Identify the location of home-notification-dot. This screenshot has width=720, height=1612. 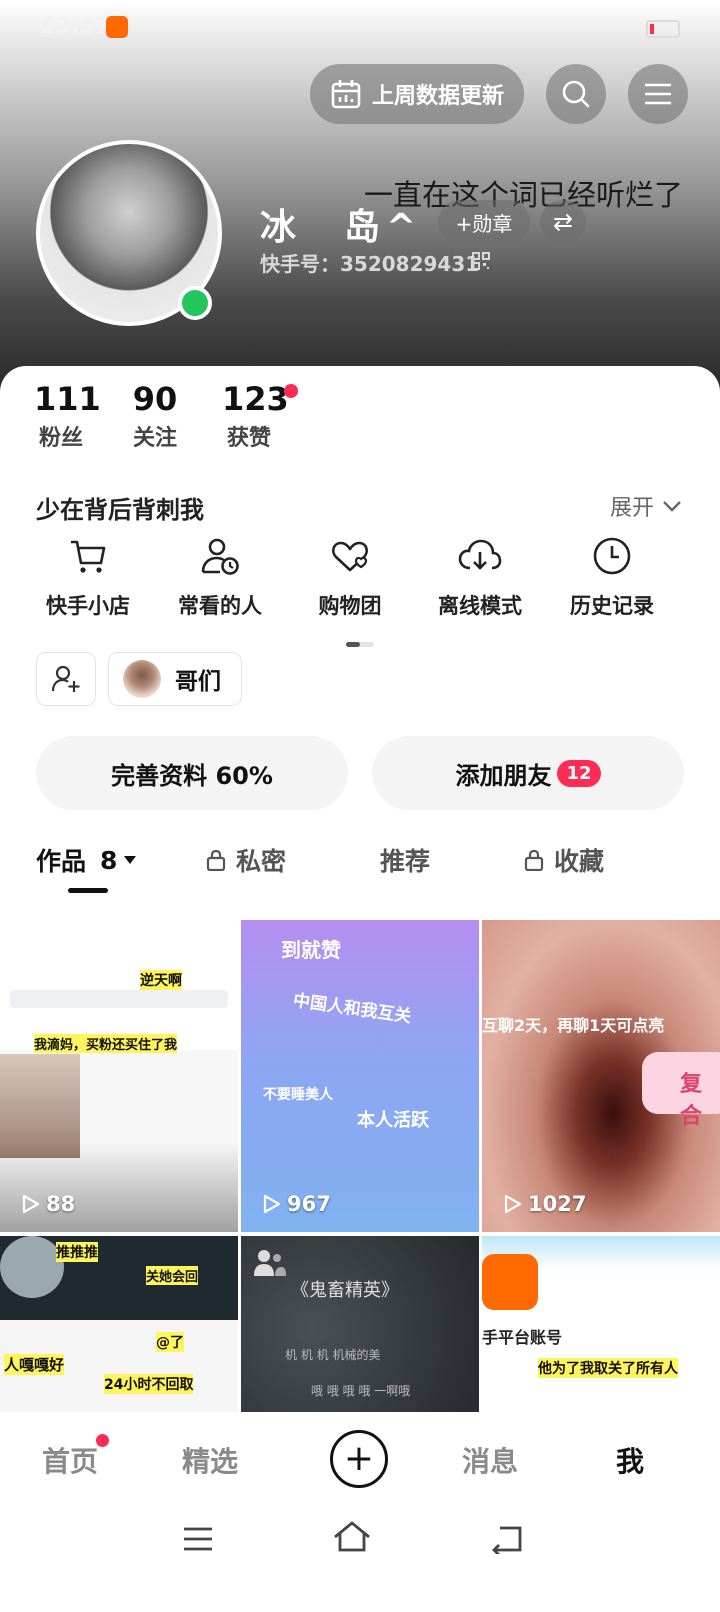
(102, 1440).